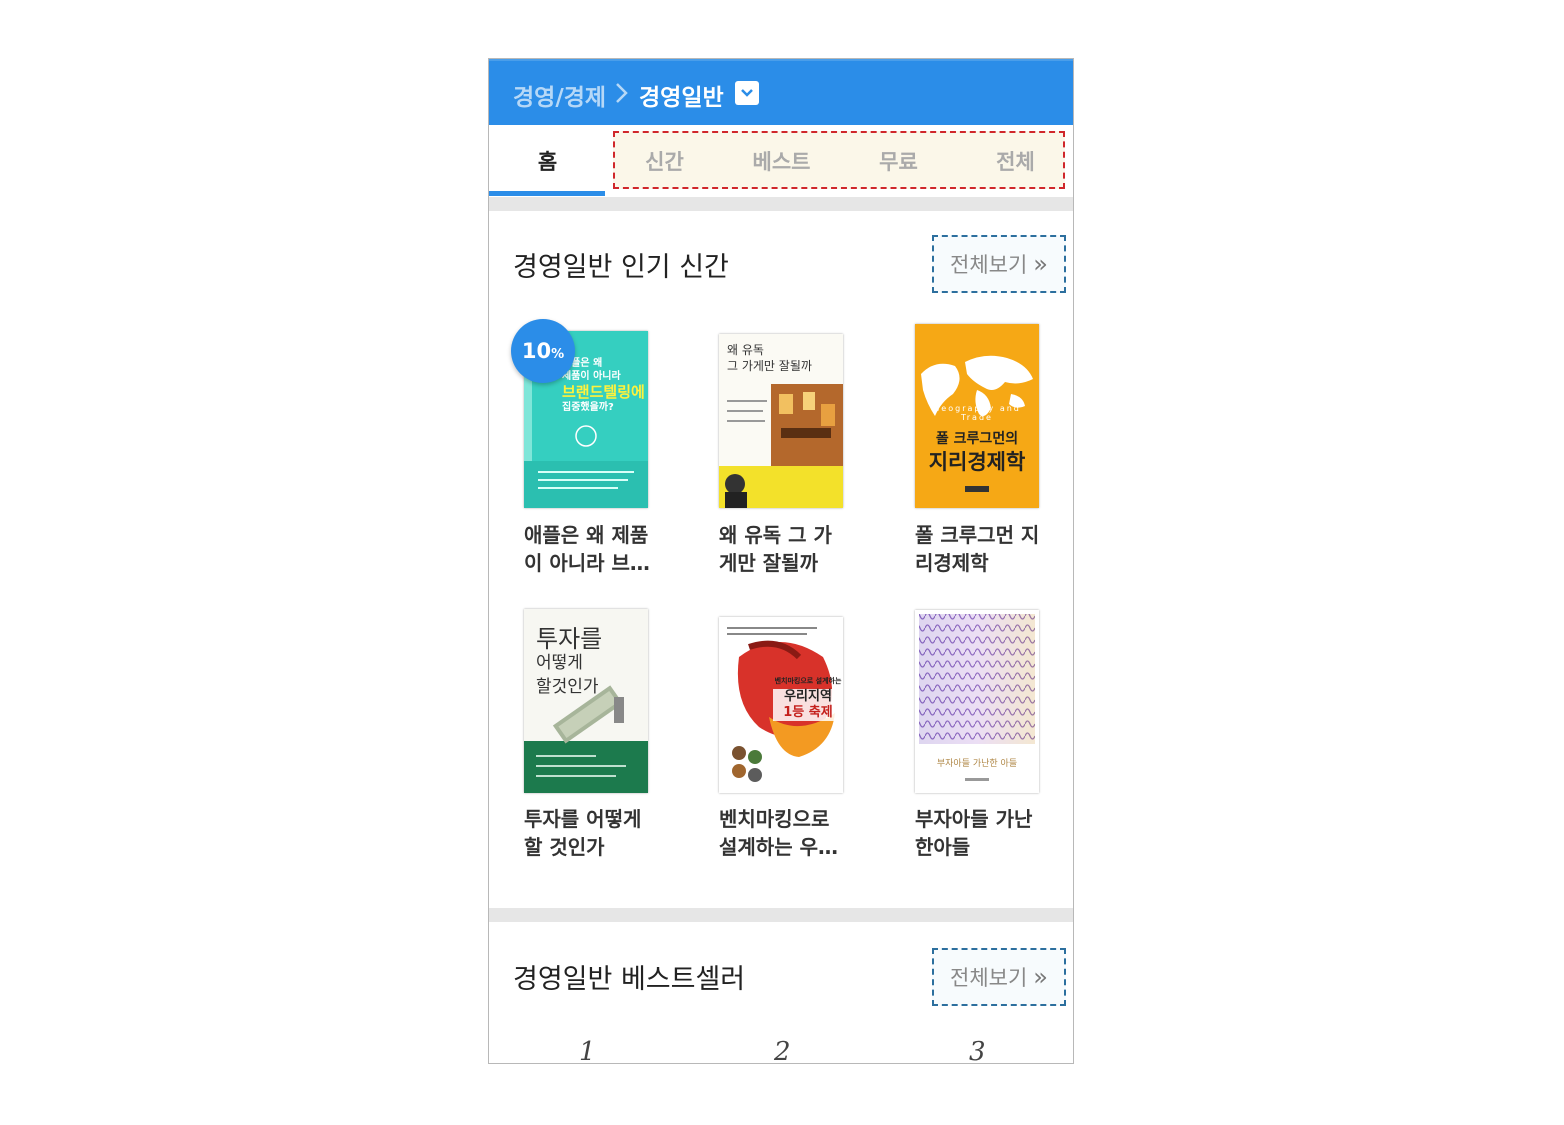 This screenshot has height=1125, width=1564. I want to click on rank-number: 2, so click(782, 1050).